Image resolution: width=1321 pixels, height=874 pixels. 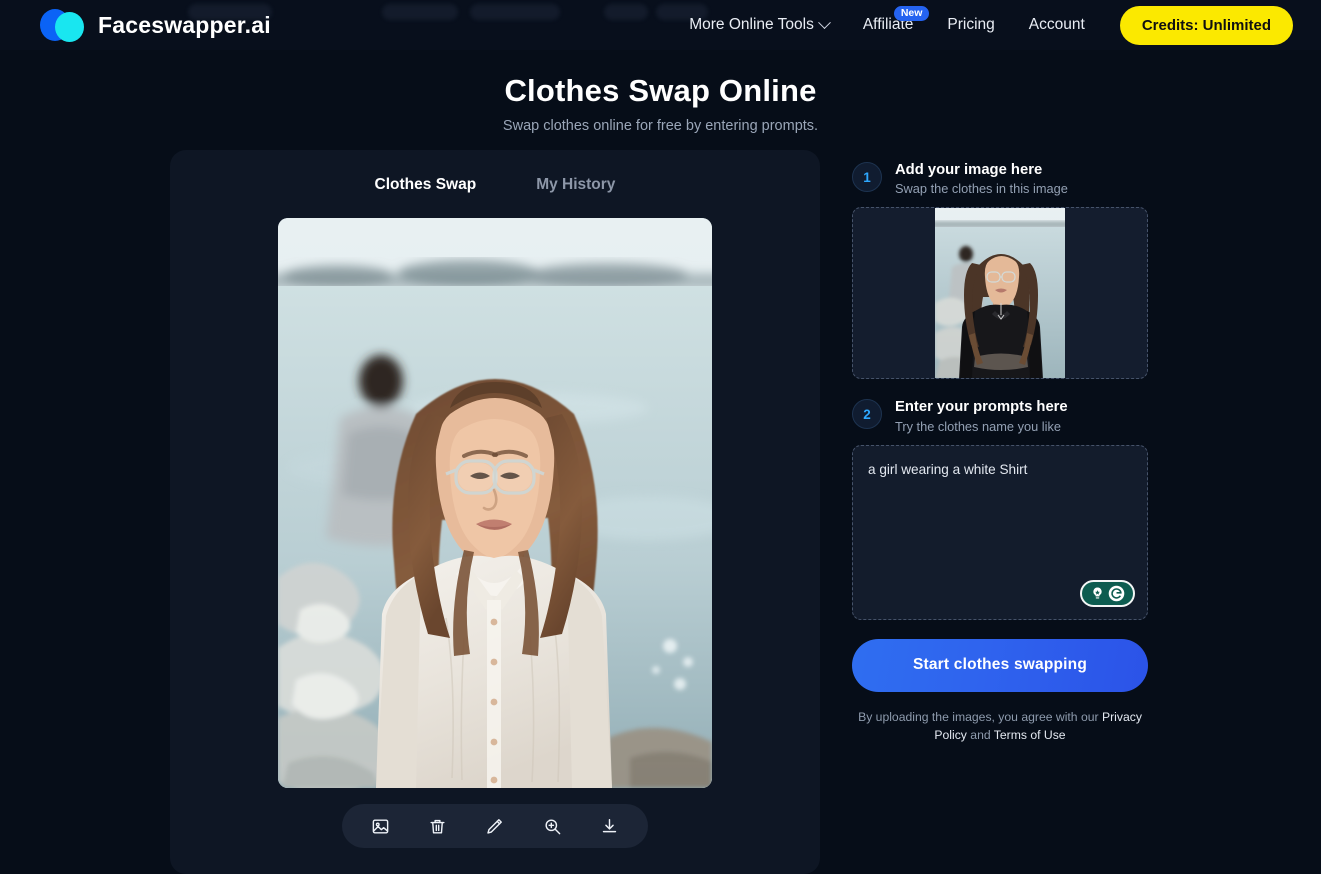 What do you see at coordinates (381, 826) in the screenshot?
I see `image-icon` at bounding box center [381, 826].